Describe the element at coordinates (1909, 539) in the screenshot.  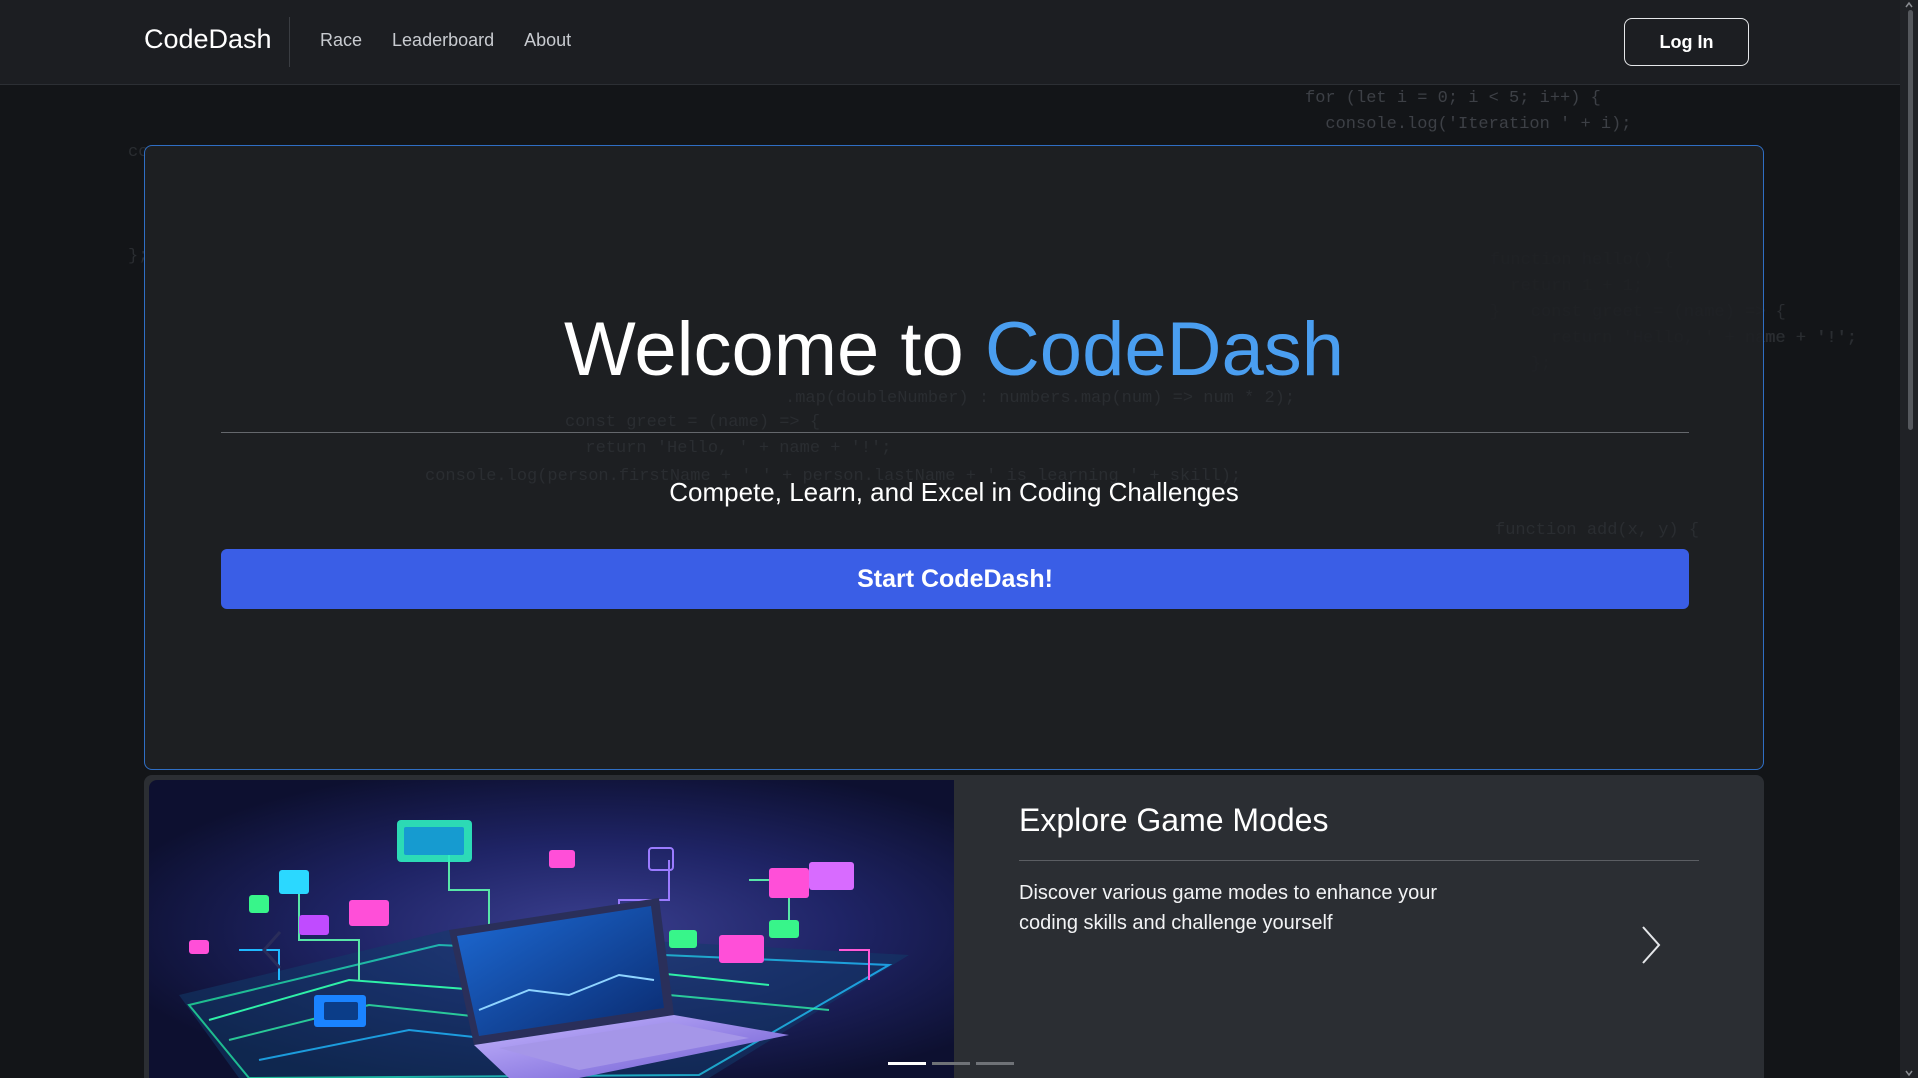
I see `page-scrollbar` at that location.